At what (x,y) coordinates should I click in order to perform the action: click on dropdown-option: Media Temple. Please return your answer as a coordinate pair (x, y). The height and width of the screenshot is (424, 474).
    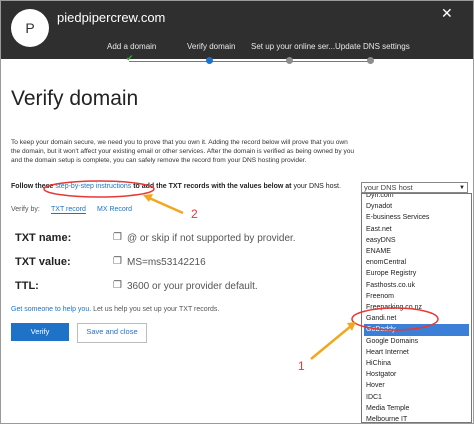
    Looking at the image, I should click on (416, 408).